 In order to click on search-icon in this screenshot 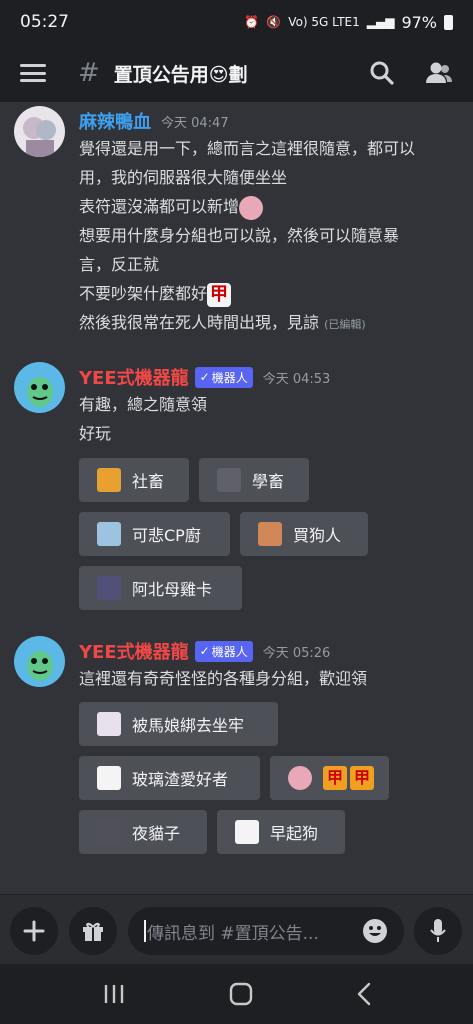, I will do `click(382, 73)`.